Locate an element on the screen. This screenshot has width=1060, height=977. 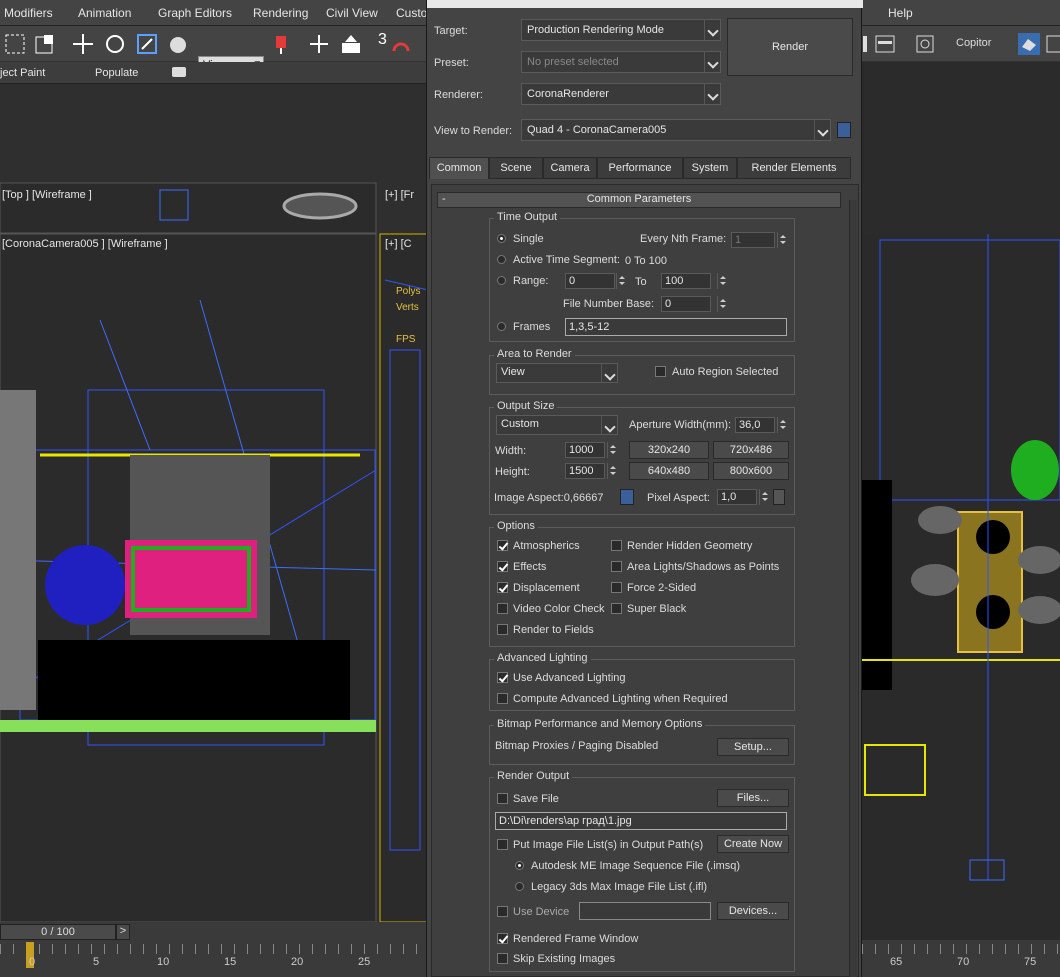
populate-tab: Populate is located at coordinates (116, 73).